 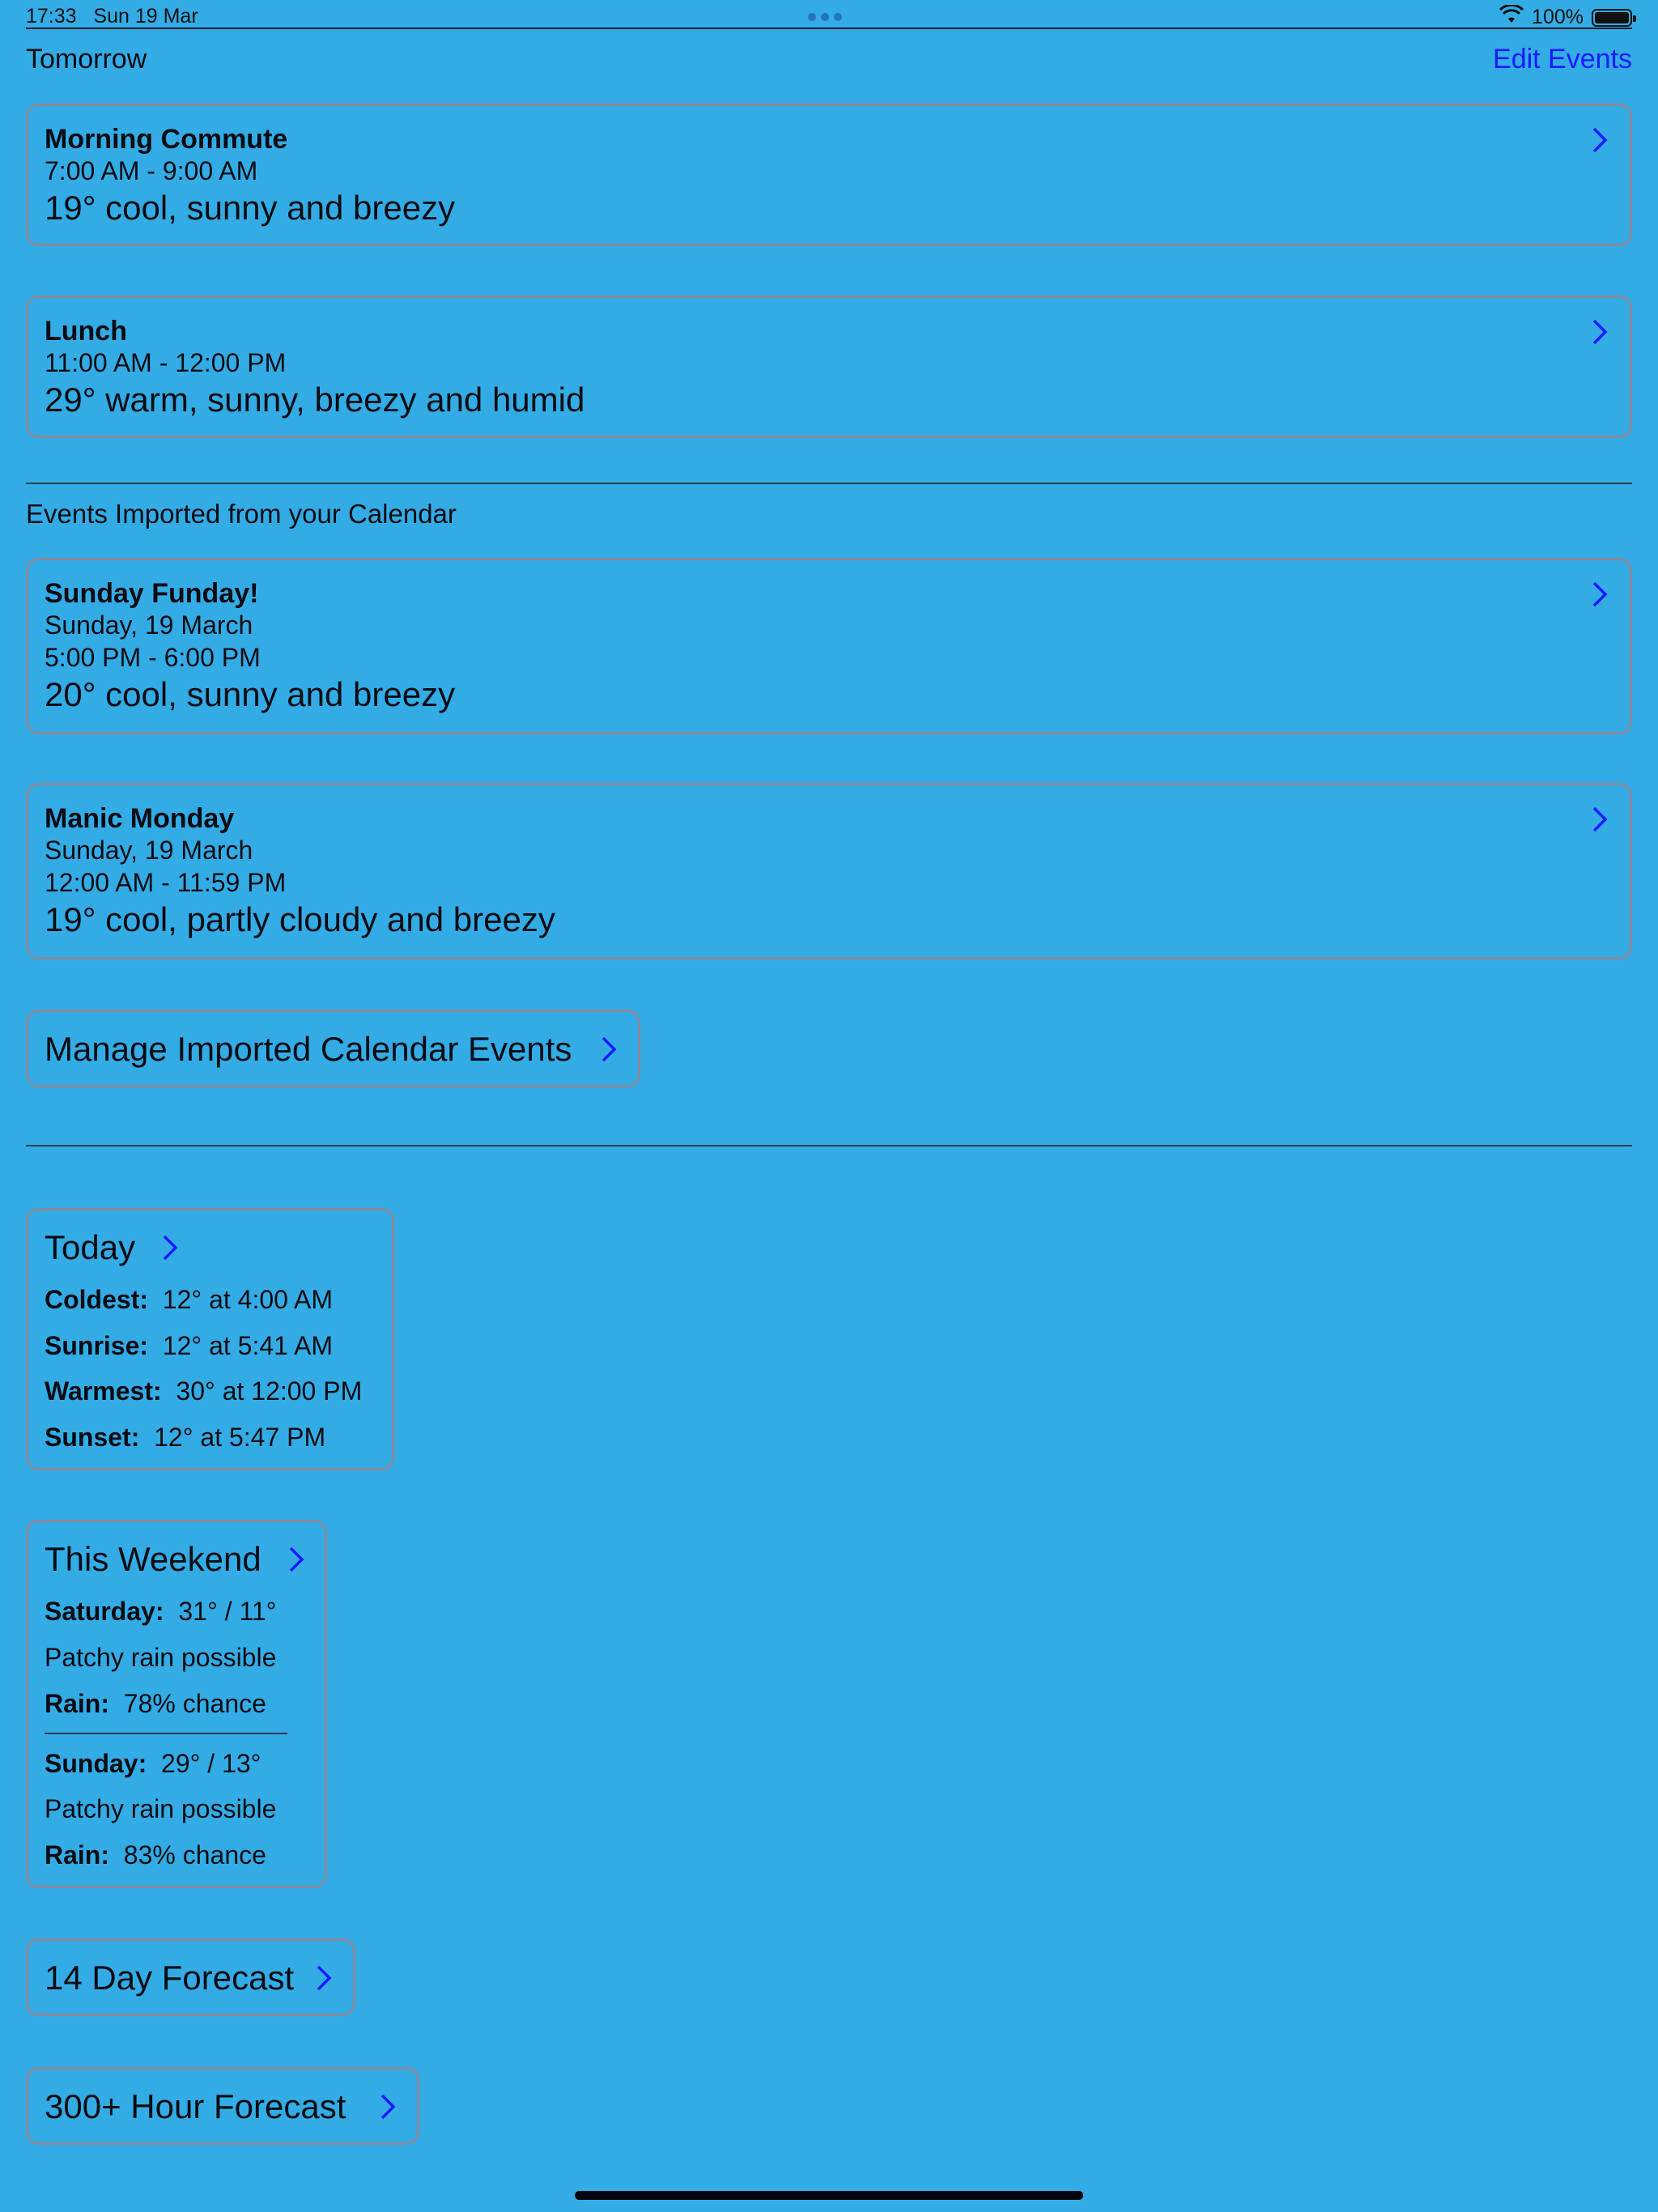 I want to click on event-title: Sunday Funday!, so click(x=152, y=594).